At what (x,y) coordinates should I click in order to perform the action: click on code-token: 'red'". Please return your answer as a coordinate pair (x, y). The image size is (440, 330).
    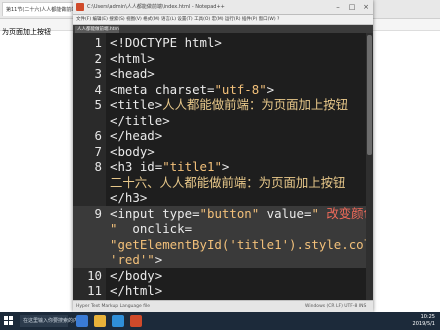
    Looking at the image, I should click on (132, 259).